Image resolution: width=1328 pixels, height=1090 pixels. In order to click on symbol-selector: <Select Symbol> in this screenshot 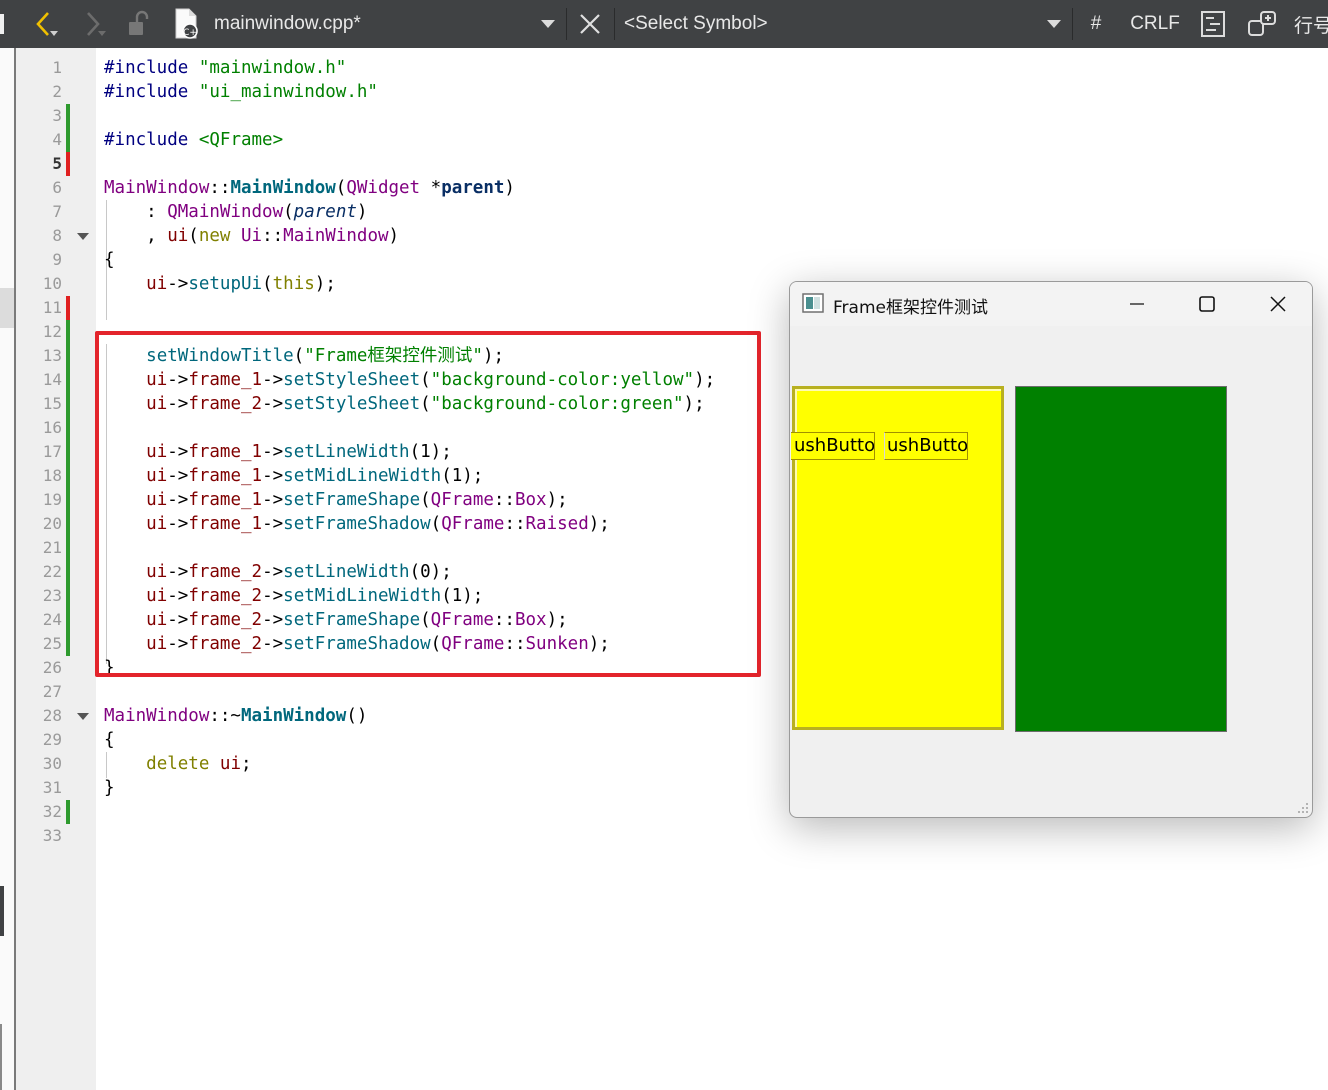, I will do `click(824, 24)`.